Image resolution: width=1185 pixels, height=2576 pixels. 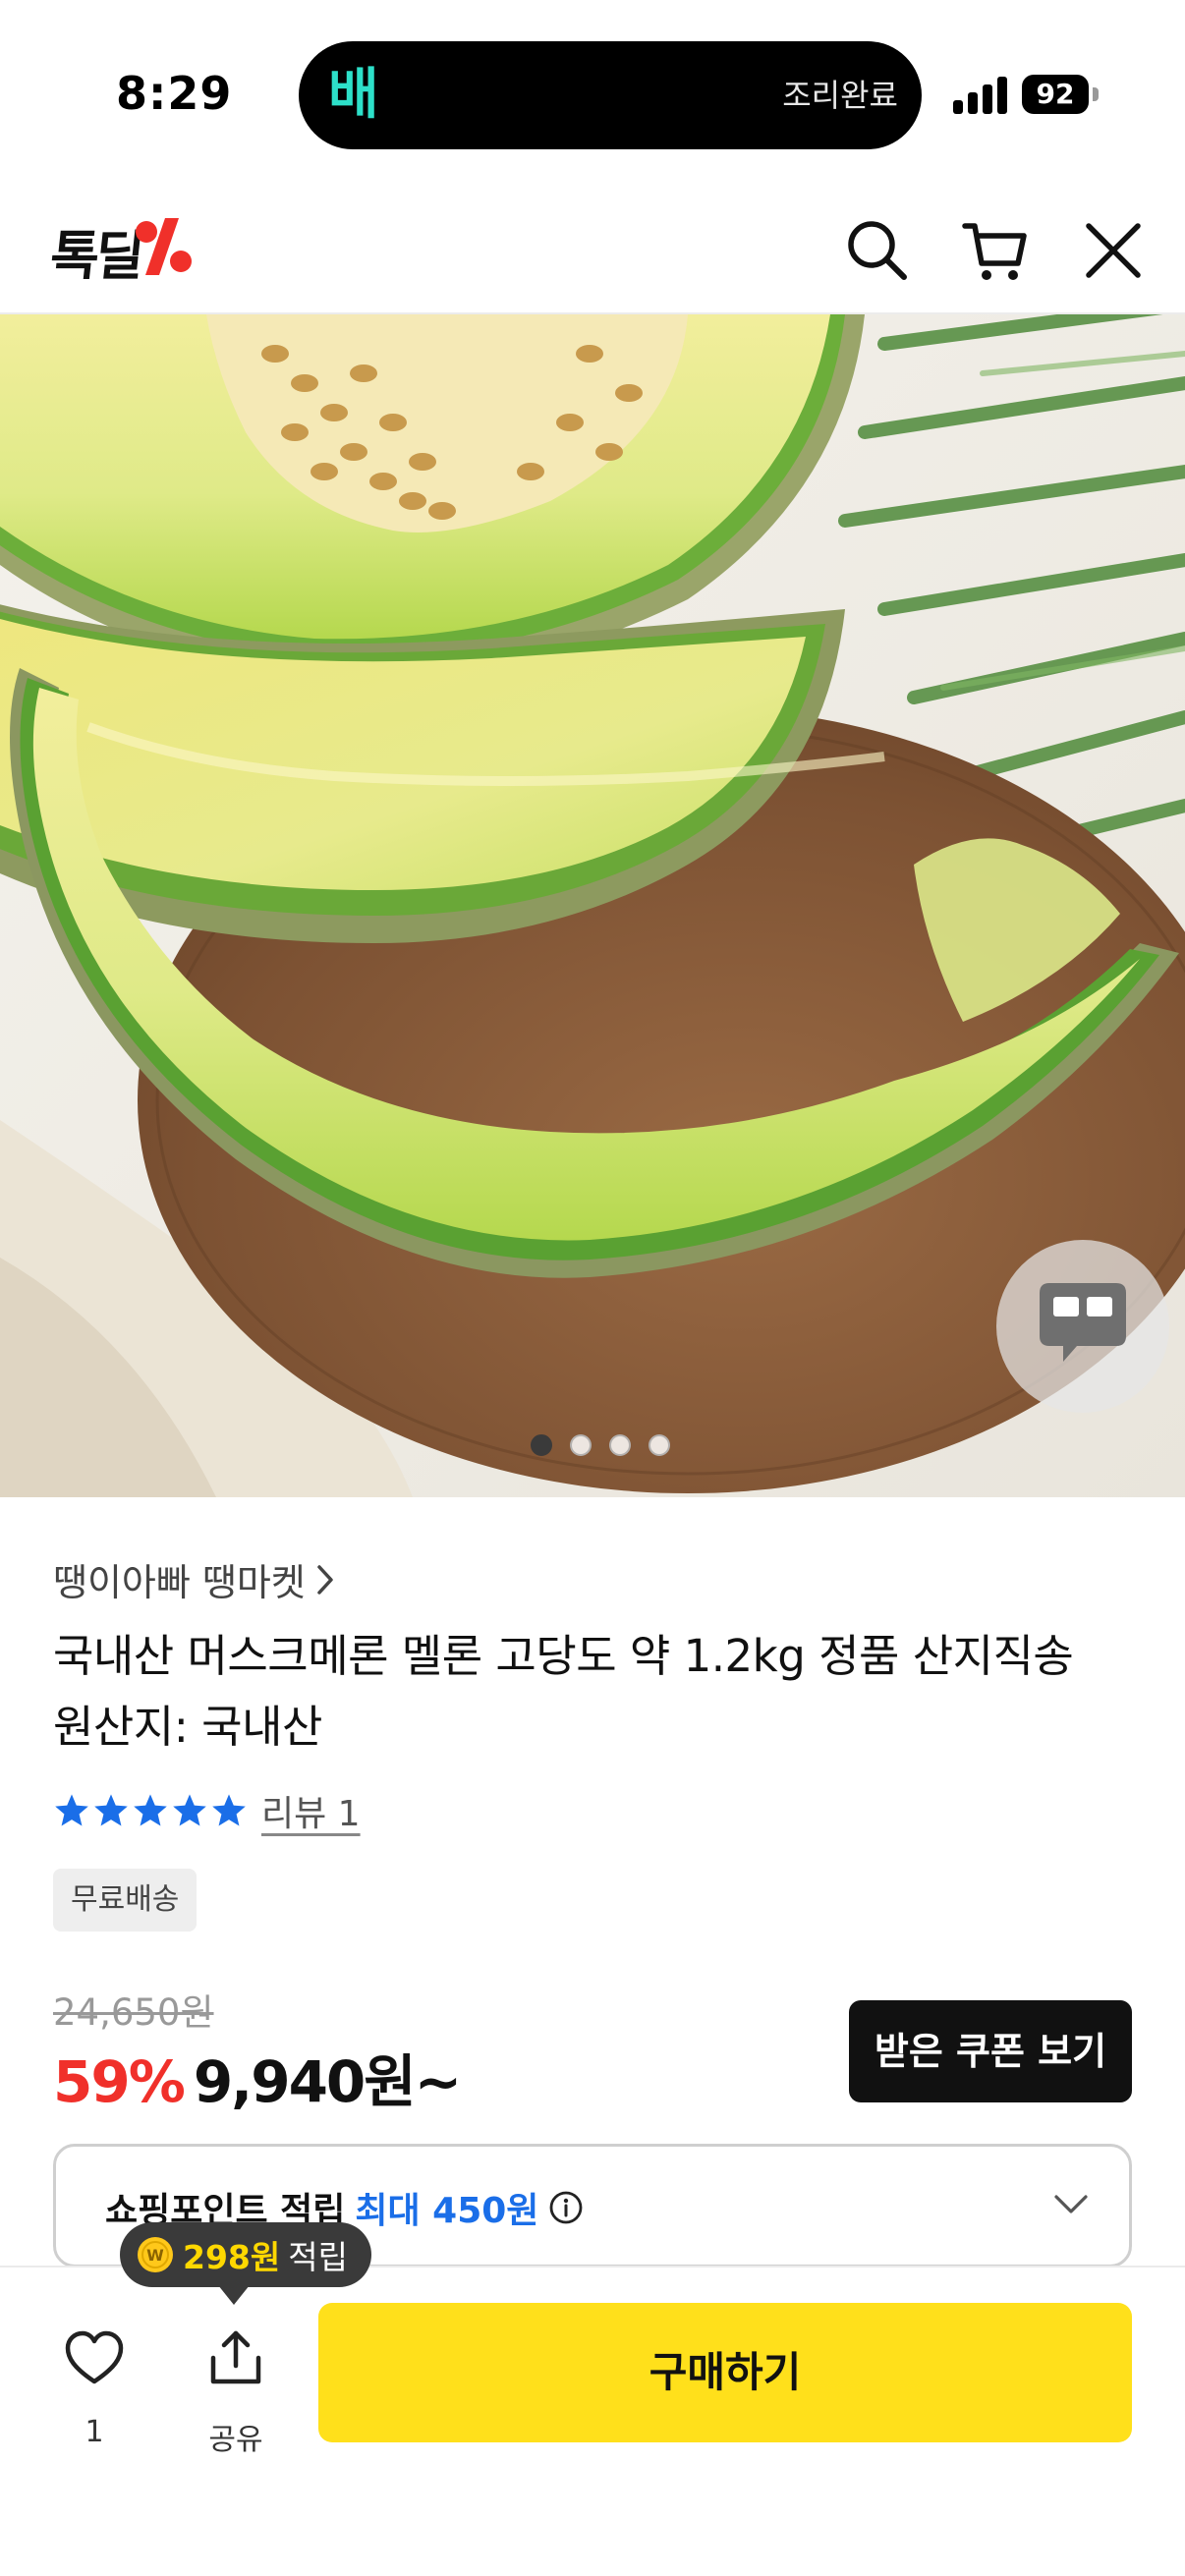 What do you see at coordinates (566, 2207) in the screenshot?
I see `info-icon` at bounding box center [566, 2207].